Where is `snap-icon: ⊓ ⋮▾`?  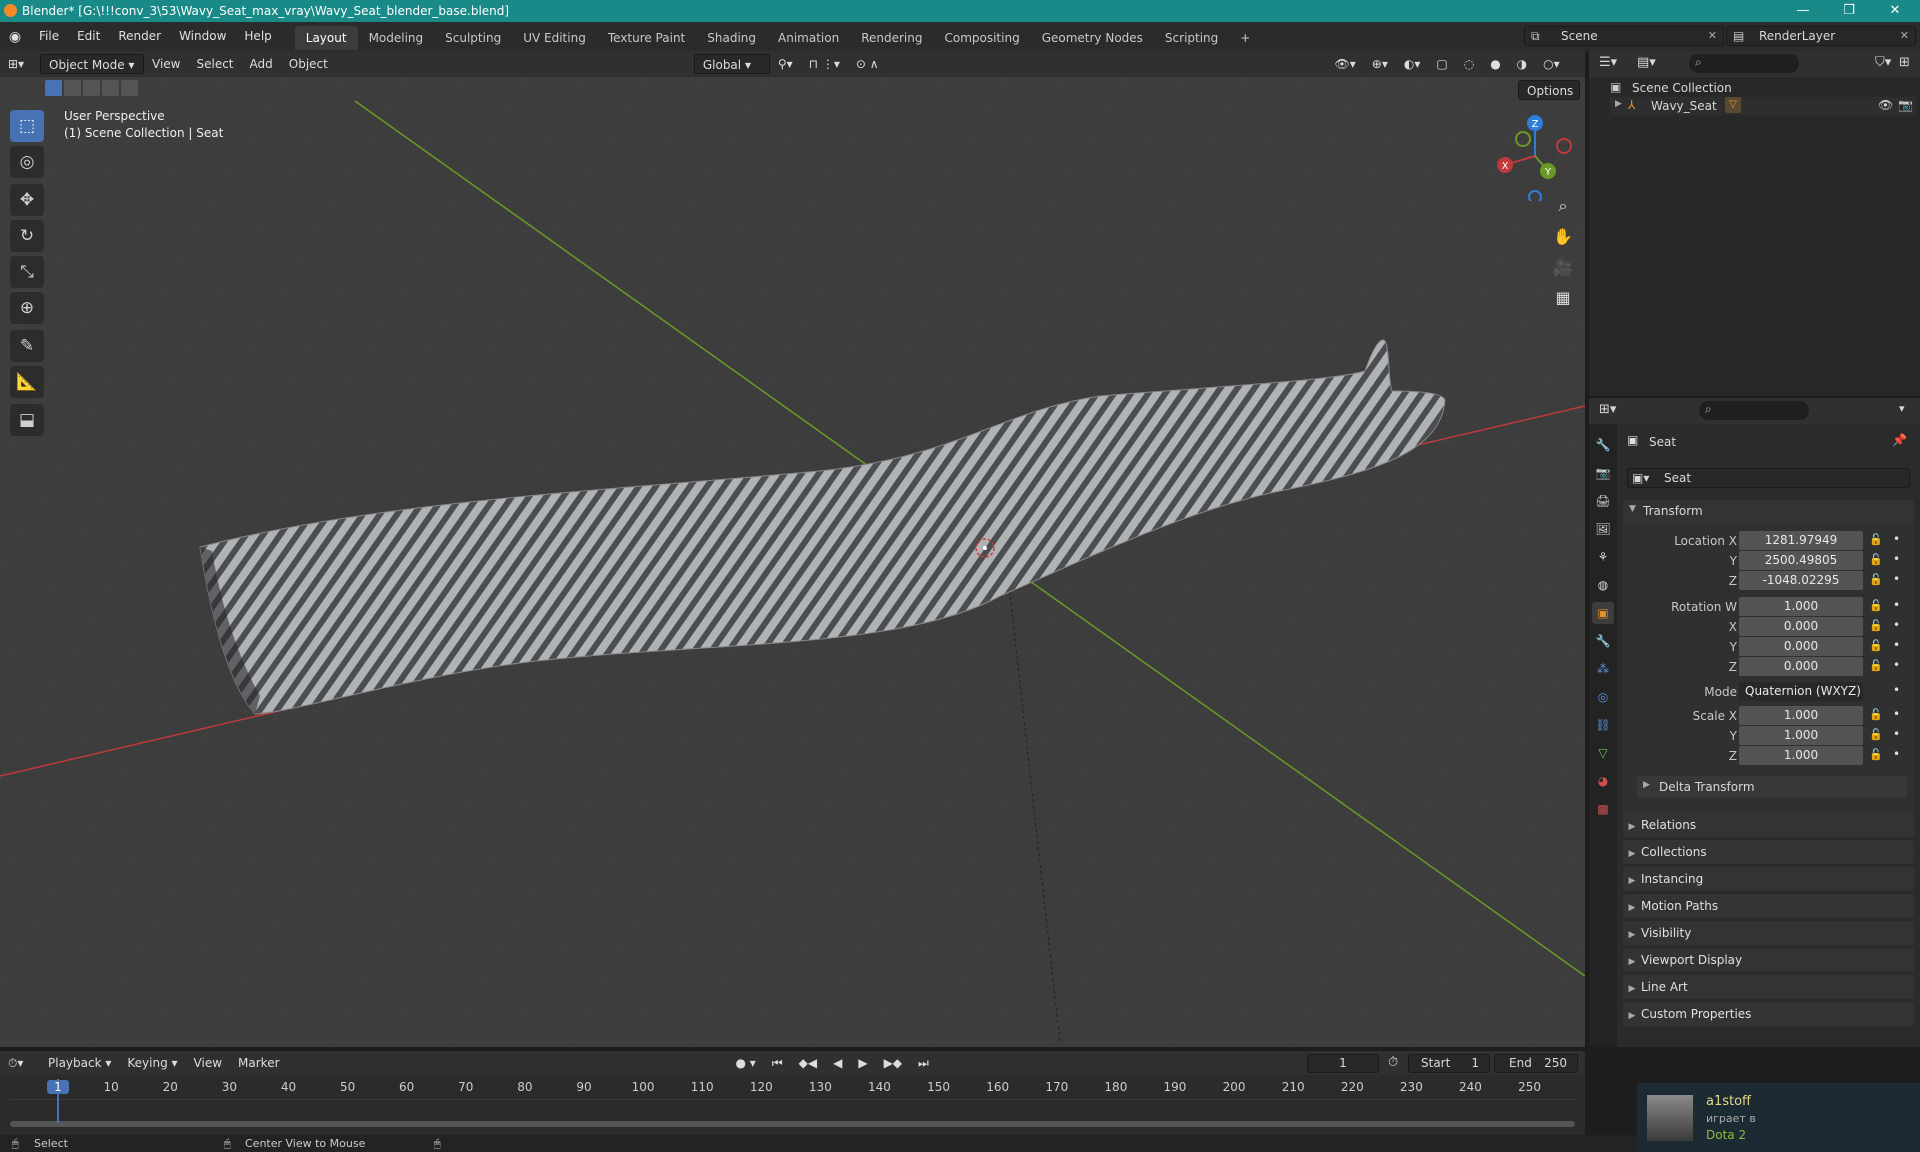 snap-icon: ⊓ ⋮▾ is located at coordinates (824, 64).